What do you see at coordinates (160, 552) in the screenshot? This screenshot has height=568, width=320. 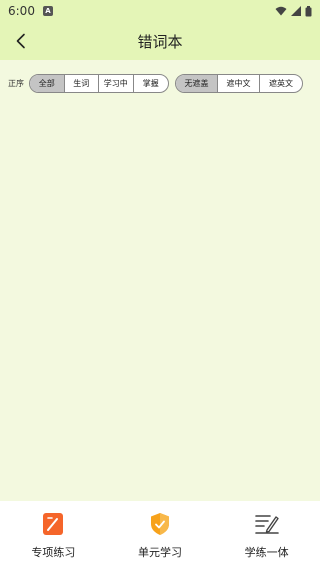 I see `nav-label: 单元学习` at bounding box center [160, 552].